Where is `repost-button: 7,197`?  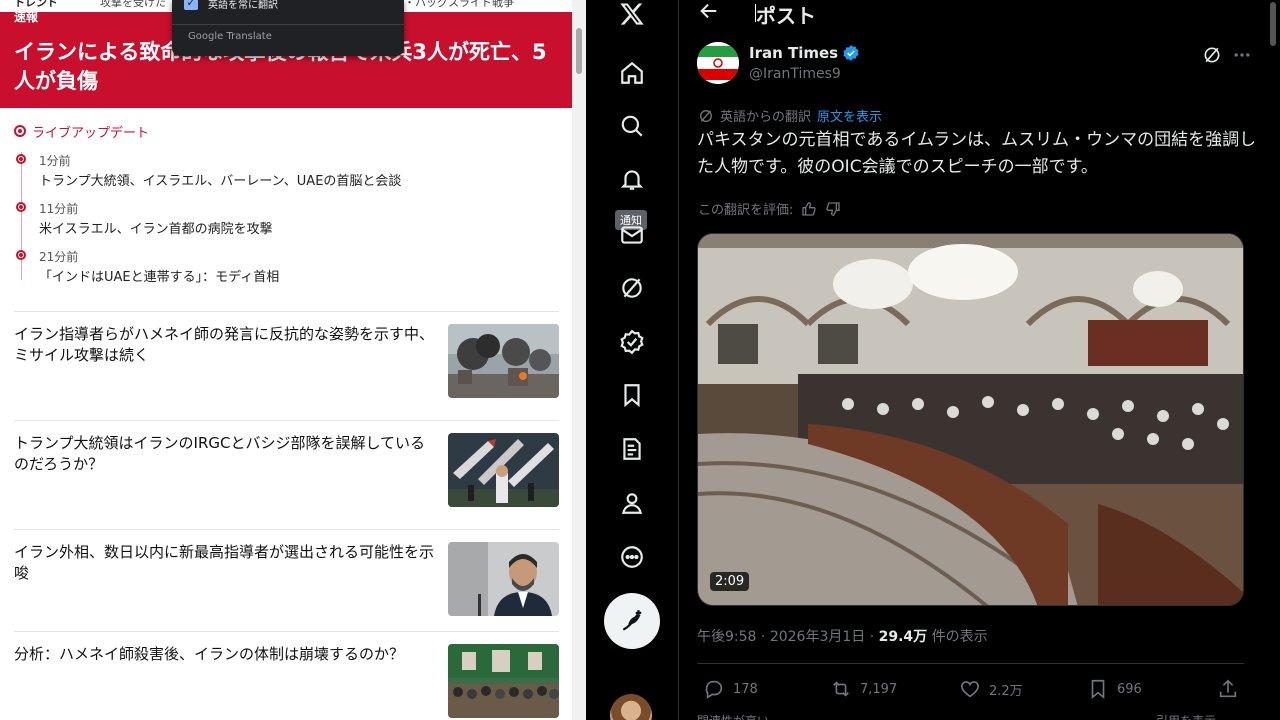
repost-button: 7,197 is located at coordinates (863, 689).